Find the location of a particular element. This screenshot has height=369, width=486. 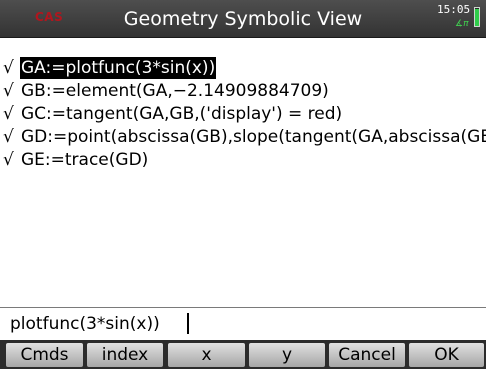

text-cursor is located at coordinates (188, 323).